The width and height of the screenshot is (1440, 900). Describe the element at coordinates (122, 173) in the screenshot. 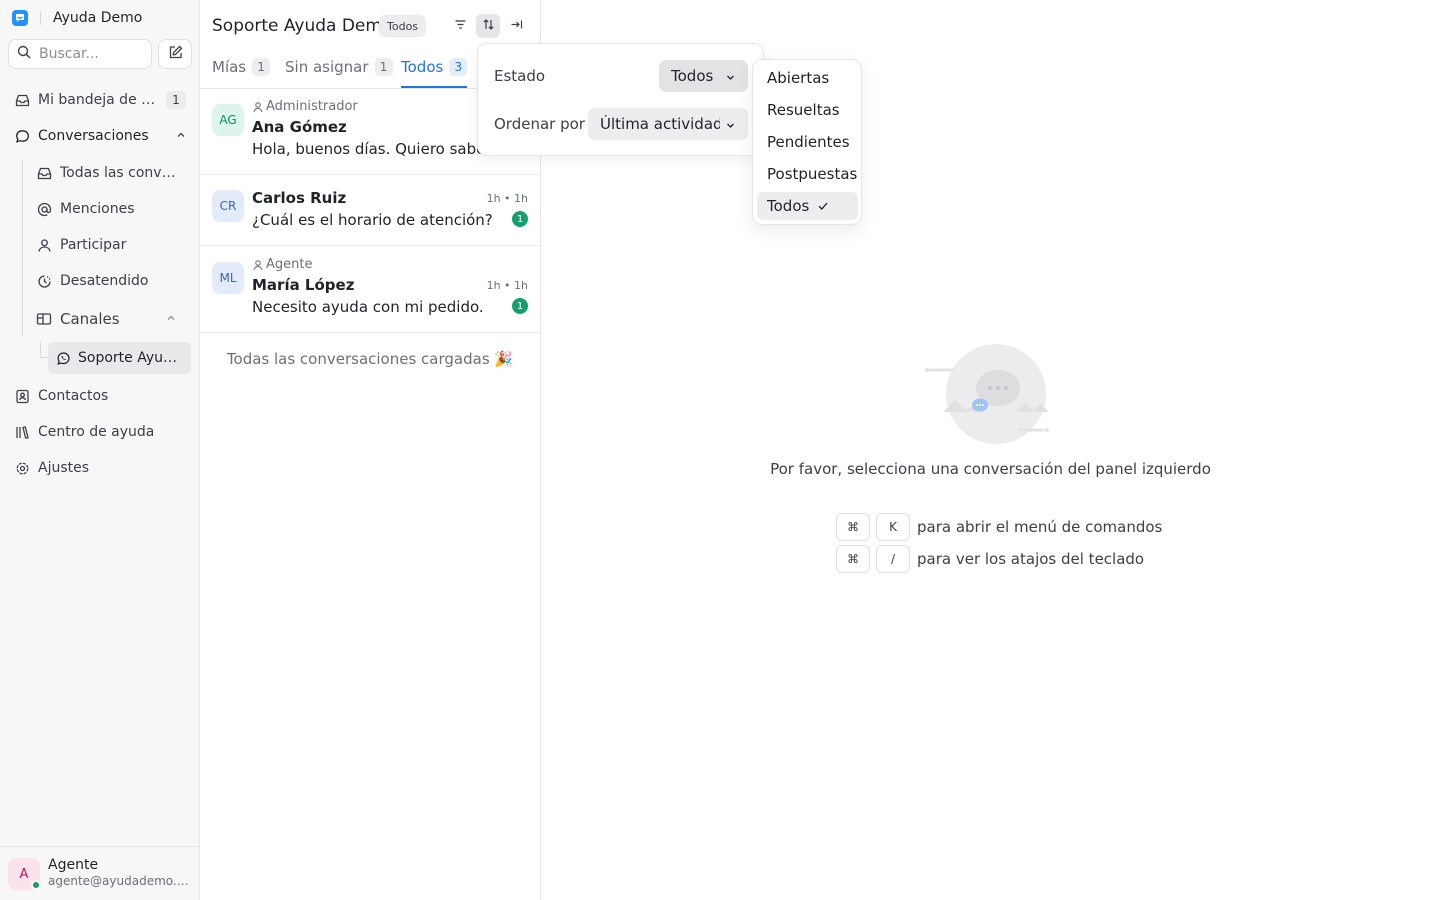

I see `sidebar-item-label: Todas las conversaciones` at that location.